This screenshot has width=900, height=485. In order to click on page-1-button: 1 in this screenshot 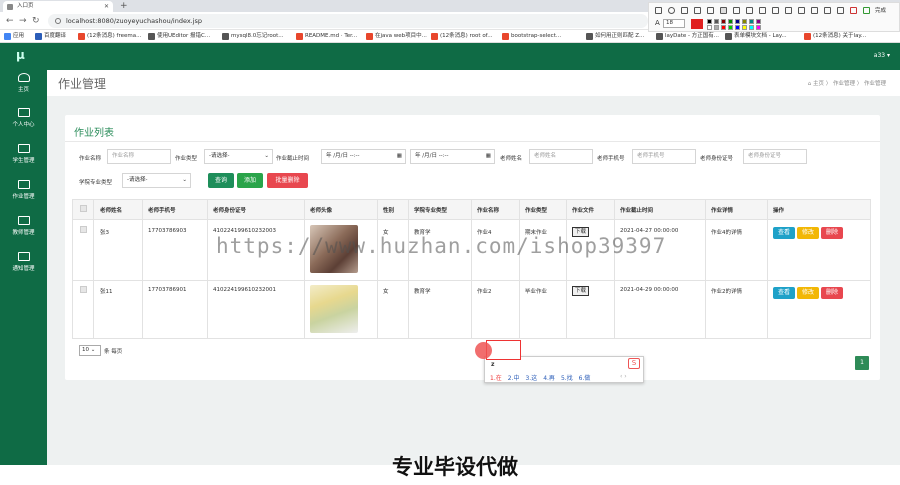, I will do `click(862, 363)`.